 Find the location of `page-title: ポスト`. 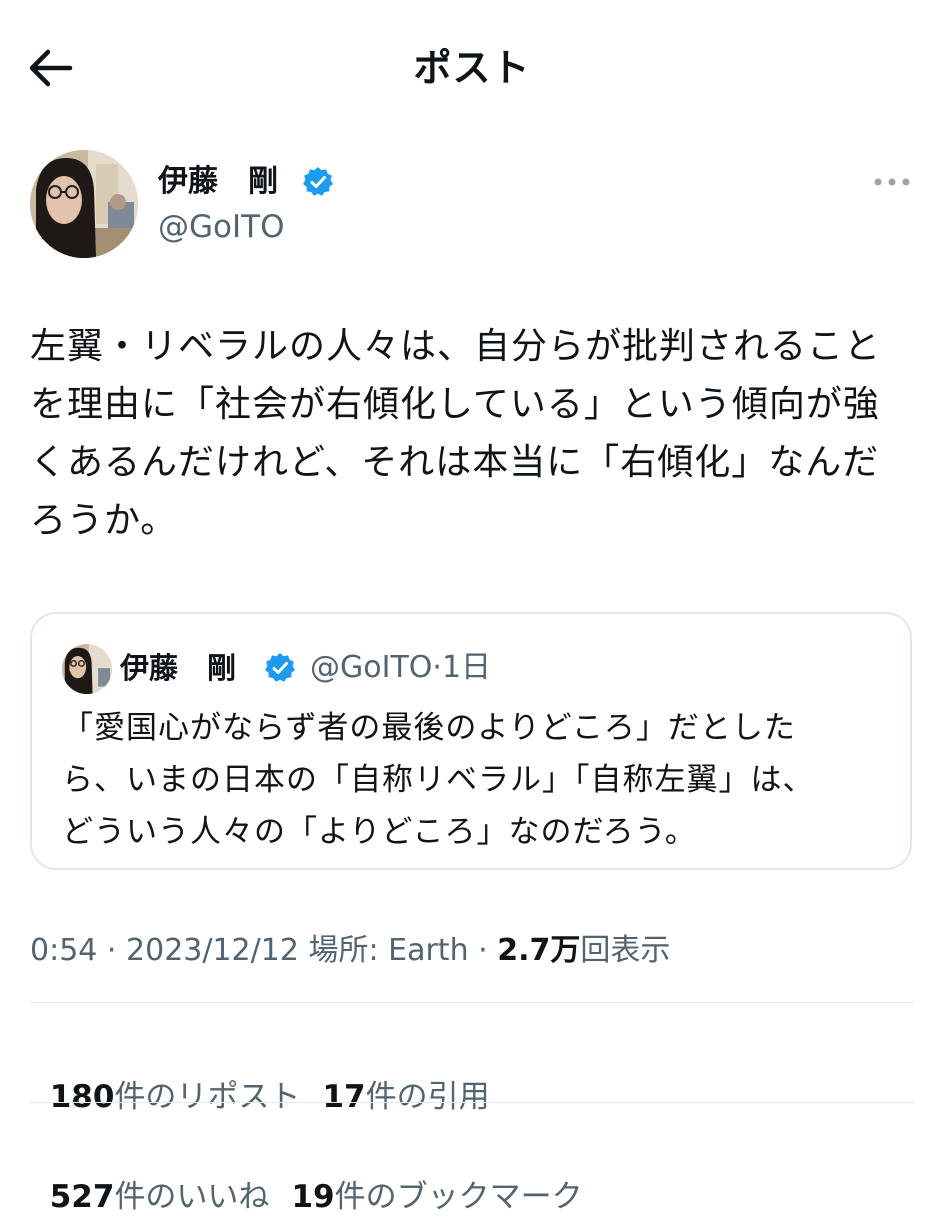

page-title: ポスト is located at coordinates (472, 68).